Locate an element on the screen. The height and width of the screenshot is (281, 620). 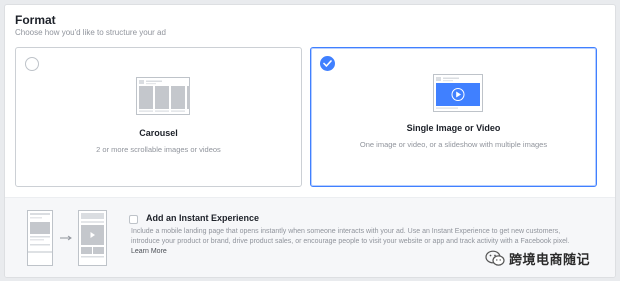
watermark-text: 跨境电商随记 is located at coordinates (550, 259).